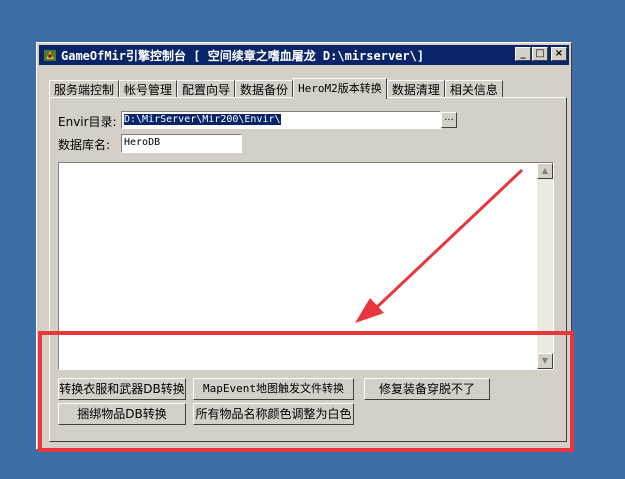 The image size is (625, 479). I want to click on tab-herom2-conversion: HeroM2版本转换, so click(340, 88).